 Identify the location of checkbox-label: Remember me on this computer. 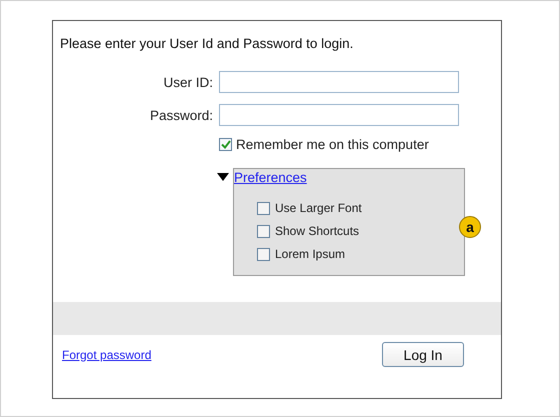
(332, 144).